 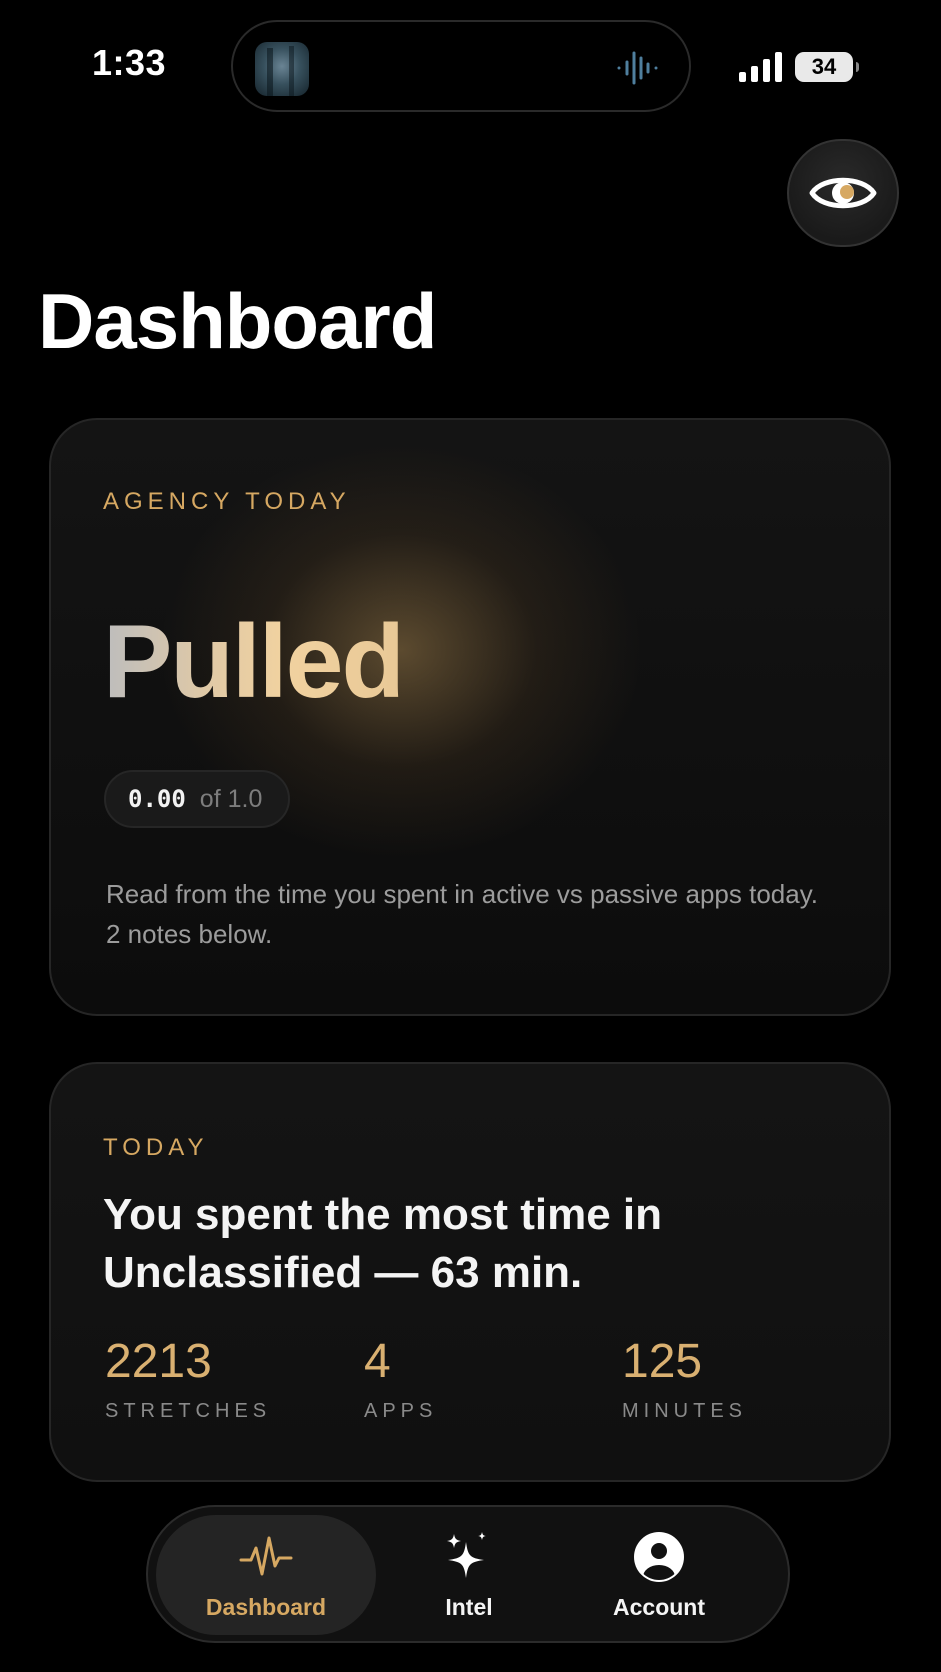 I want to click on dynamic-island, so click(x=461, y=66).